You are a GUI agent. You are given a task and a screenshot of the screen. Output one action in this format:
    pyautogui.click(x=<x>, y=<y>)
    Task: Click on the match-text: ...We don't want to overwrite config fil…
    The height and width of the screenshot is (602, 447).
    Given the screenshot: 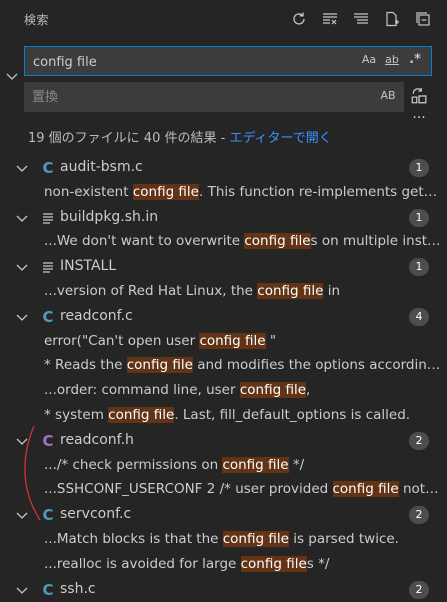 What is the action you would take?
    pyautogui.click(x=242, y=241)
    